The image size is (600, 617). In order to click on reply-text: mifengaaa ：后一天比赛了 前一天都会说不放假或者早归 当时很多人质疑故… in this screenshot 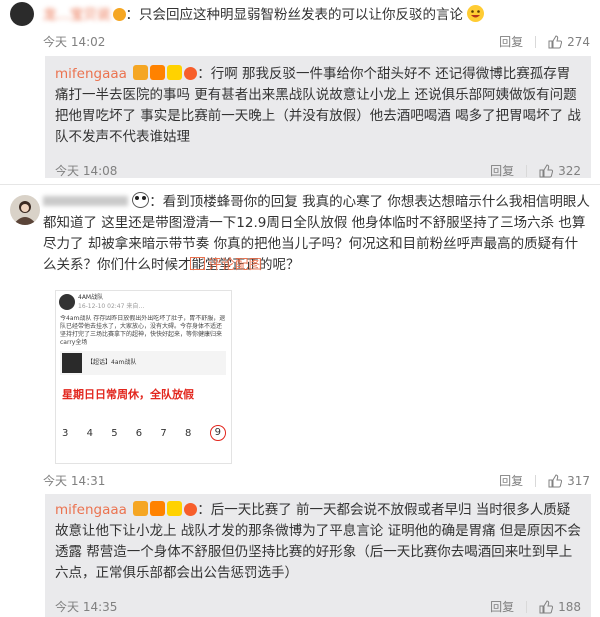, I will do `click(318, 541)`.